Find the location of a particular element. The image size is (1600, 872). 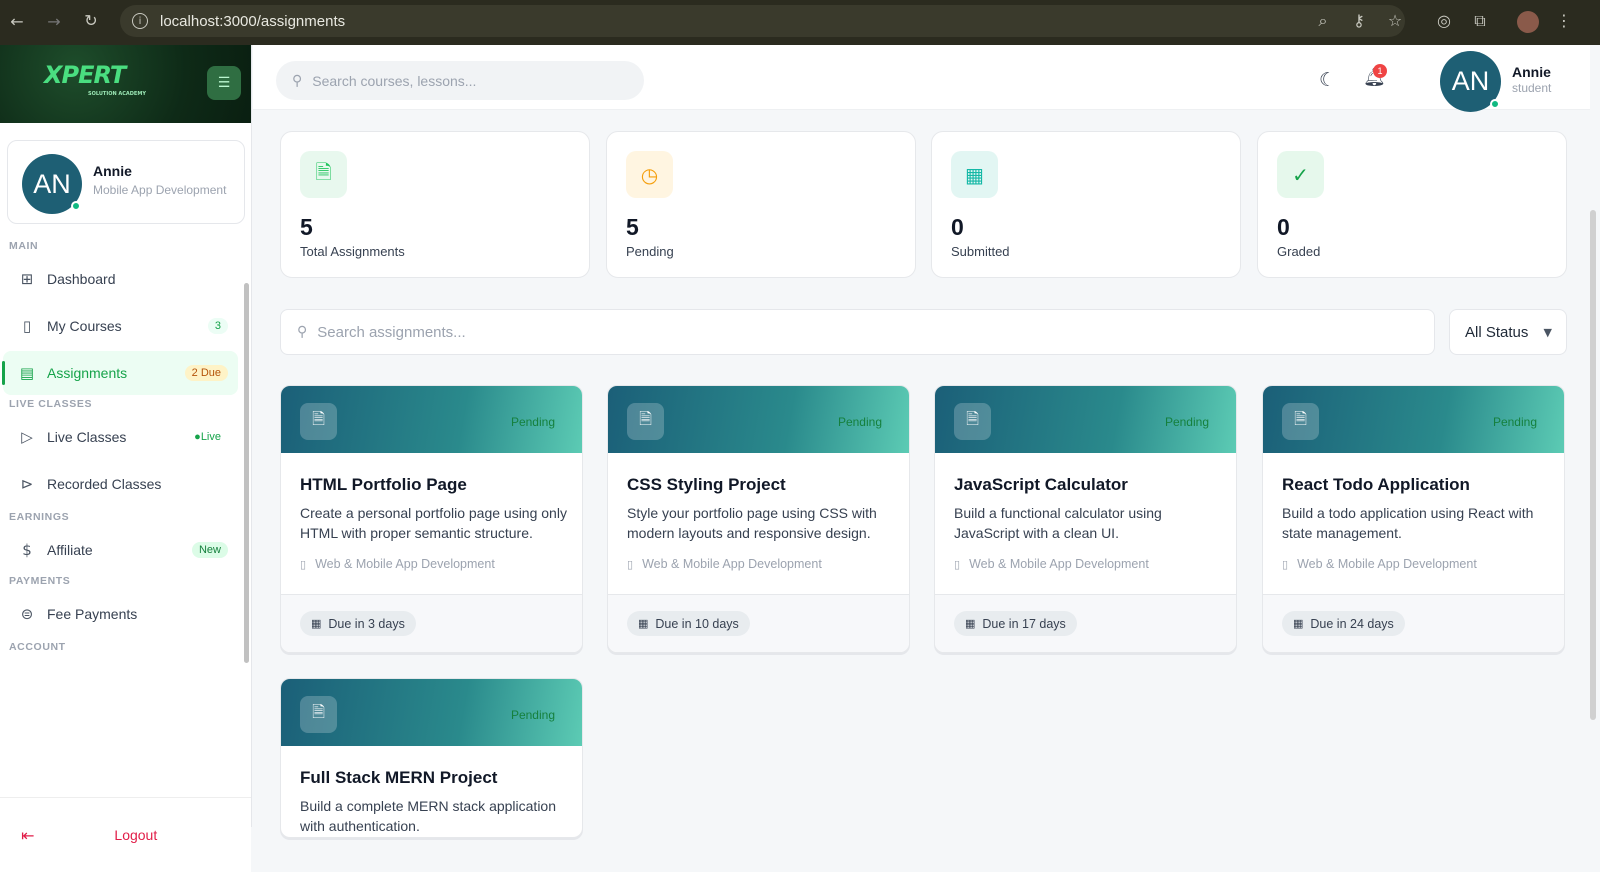

notification-bell-icon: 🔔︎ 1 is located at coordinates (1375, 76).